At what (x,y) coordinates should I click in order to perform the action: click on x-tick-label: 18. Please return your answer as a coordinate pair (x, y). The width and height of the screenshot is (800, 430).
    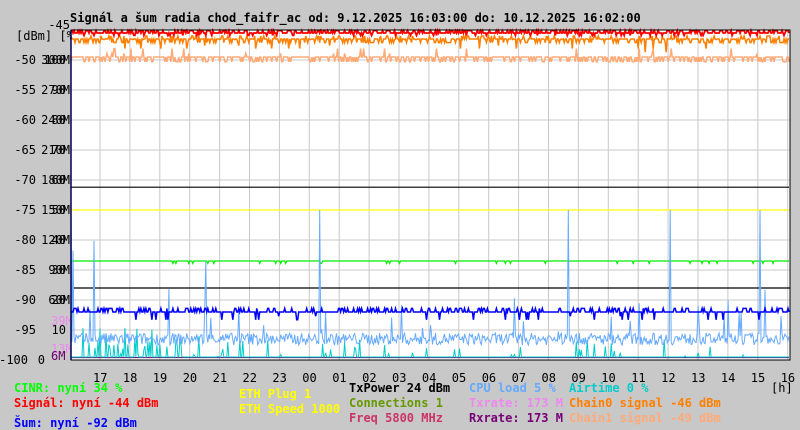
    Looking at the image, I should click on (130, 378).